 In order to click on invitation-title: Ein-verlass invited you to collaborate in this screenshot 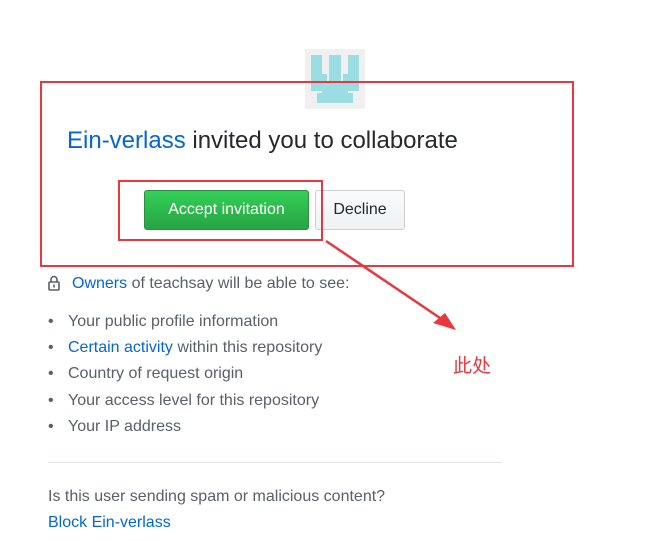, I will do `click(262, 141)`.